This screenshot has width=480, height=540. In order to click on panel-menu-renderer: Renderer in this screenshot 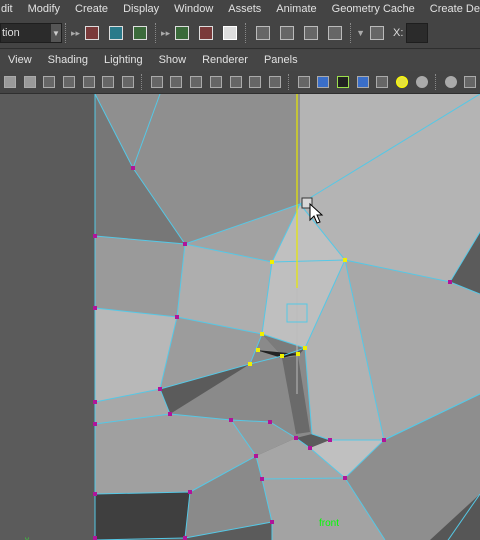, I will do `click(225, 60)`.